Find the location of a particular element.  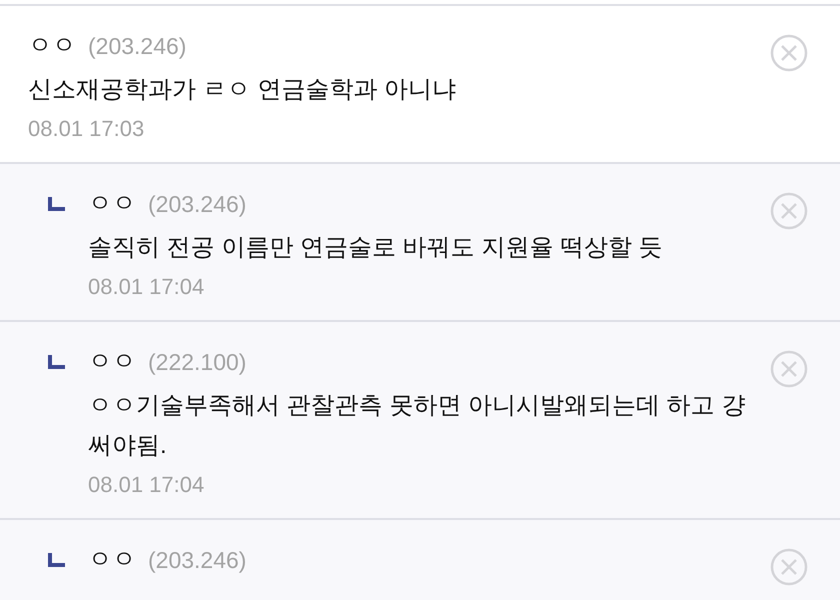

comment-text: 솔직히 전공 이름만 연금술로 바꿔도 지원율 떡상할 듯 is located at coordinates (376, 248).